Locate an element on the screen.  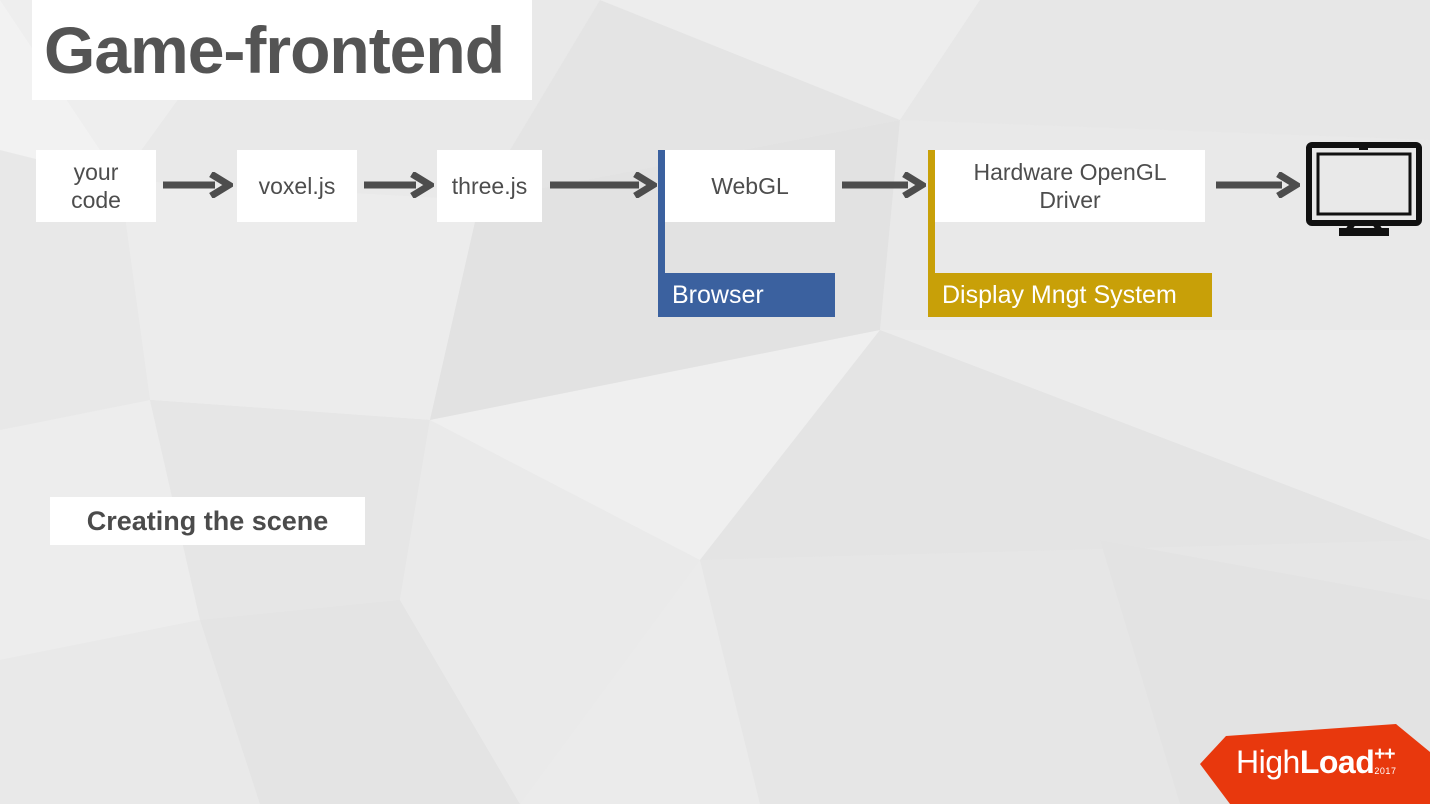
pipeline-node-webgl-label: WebGL is located at coordinates (750, 185).